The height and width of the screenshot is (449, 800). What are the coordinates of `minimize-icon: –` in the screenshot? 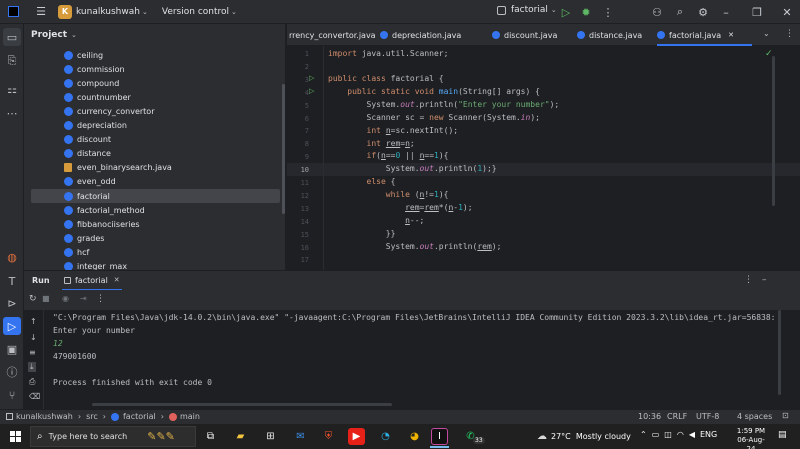 It's located at (726, 12).